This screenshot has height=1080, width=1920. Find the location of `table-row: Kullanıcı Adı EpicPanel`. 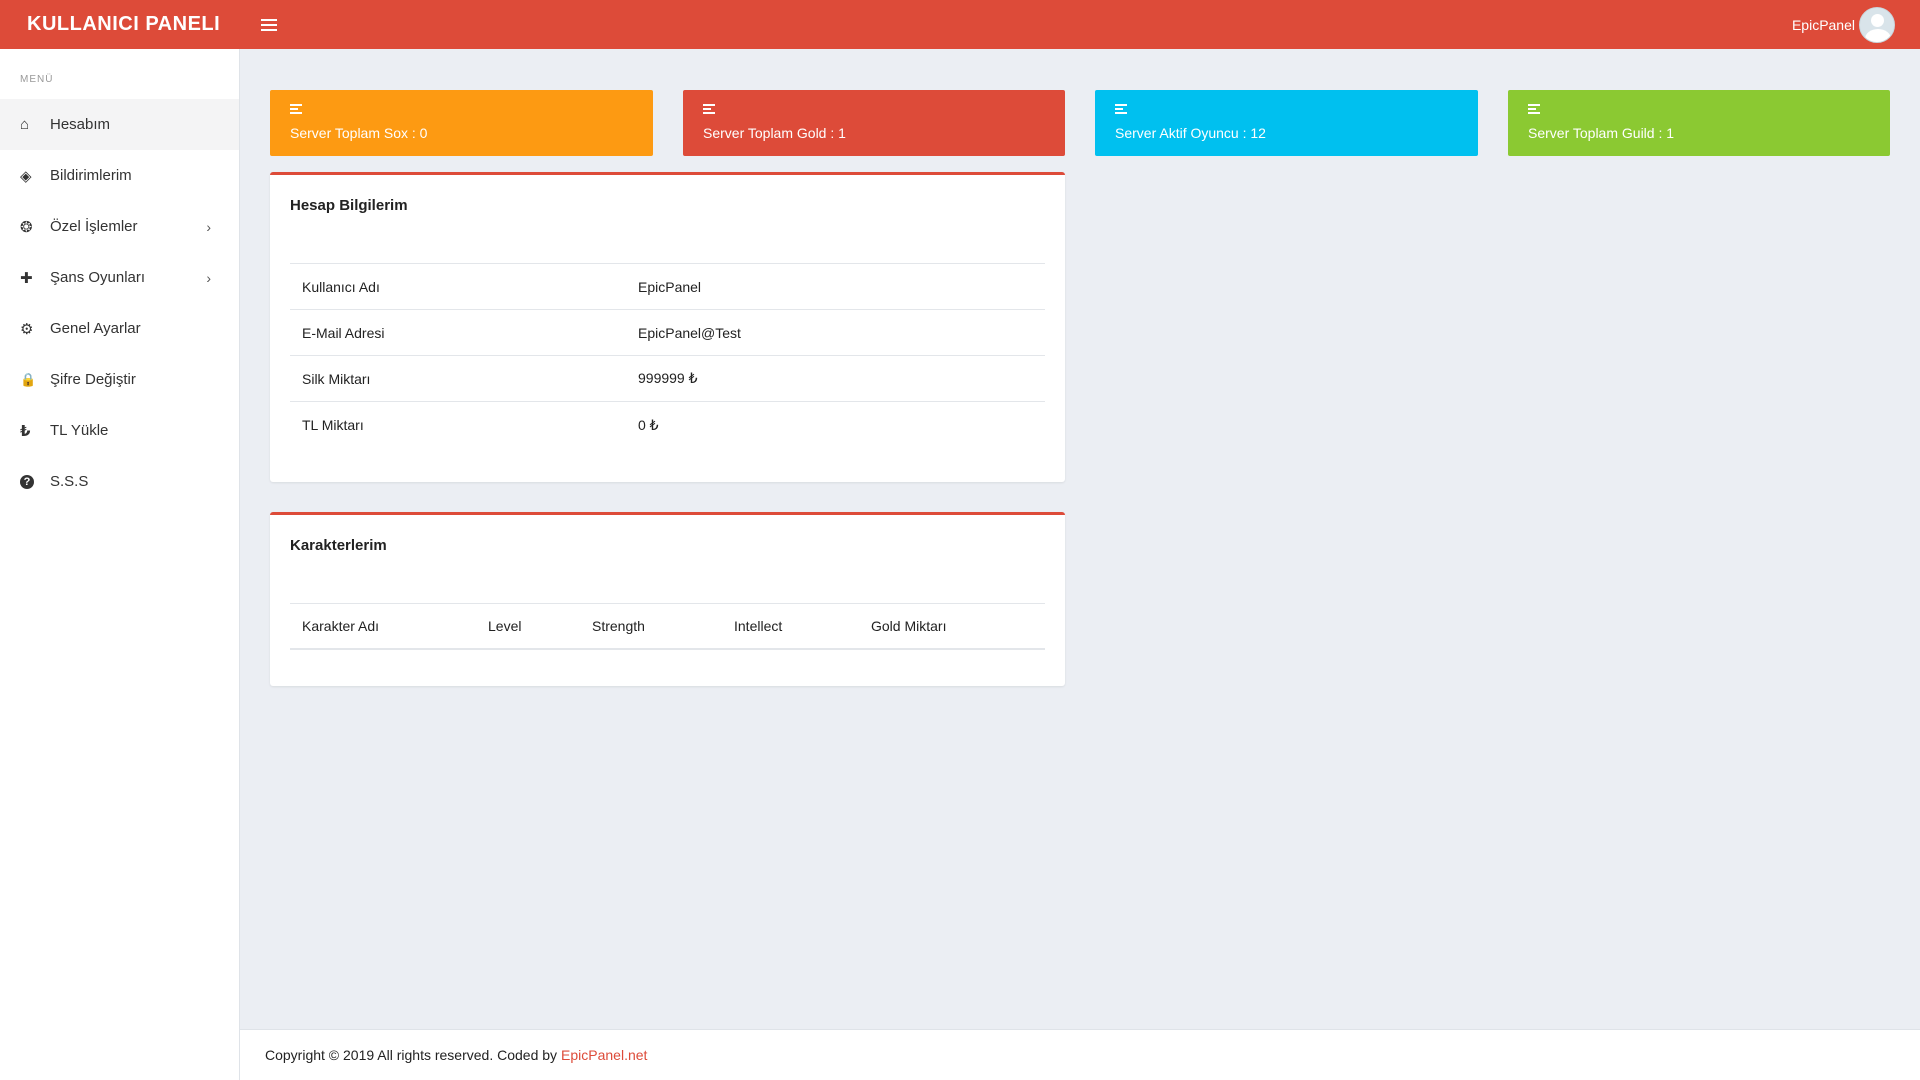

table-row: Kullanıcı Adı EpicPanel is located at coordinates (667, 287).